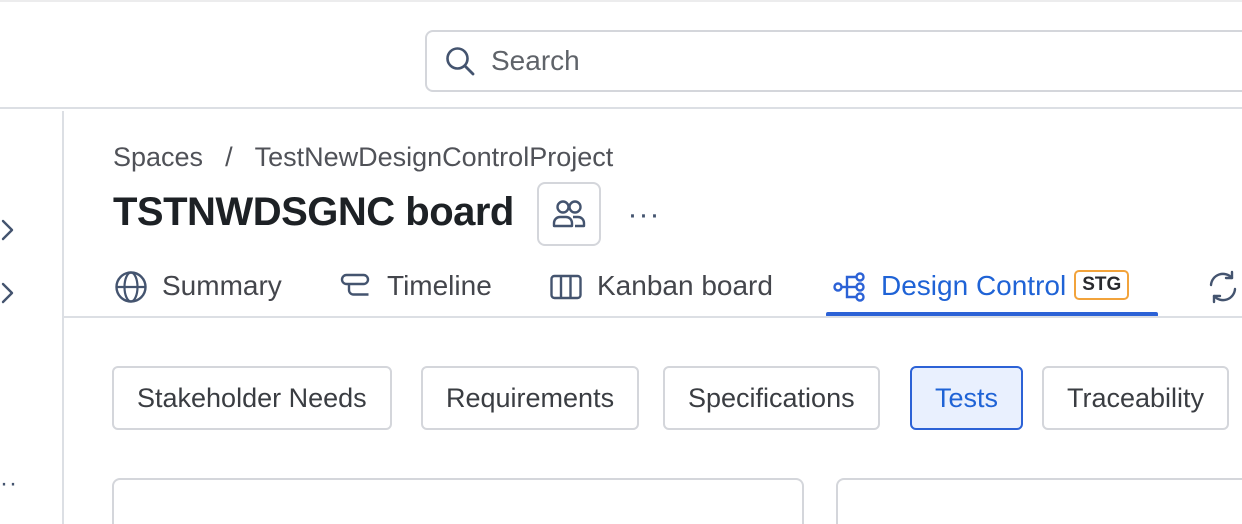  Describe the element at coordinates (222, 285) in the screenshot. I see `tab-summary-label: Summary` at that location.